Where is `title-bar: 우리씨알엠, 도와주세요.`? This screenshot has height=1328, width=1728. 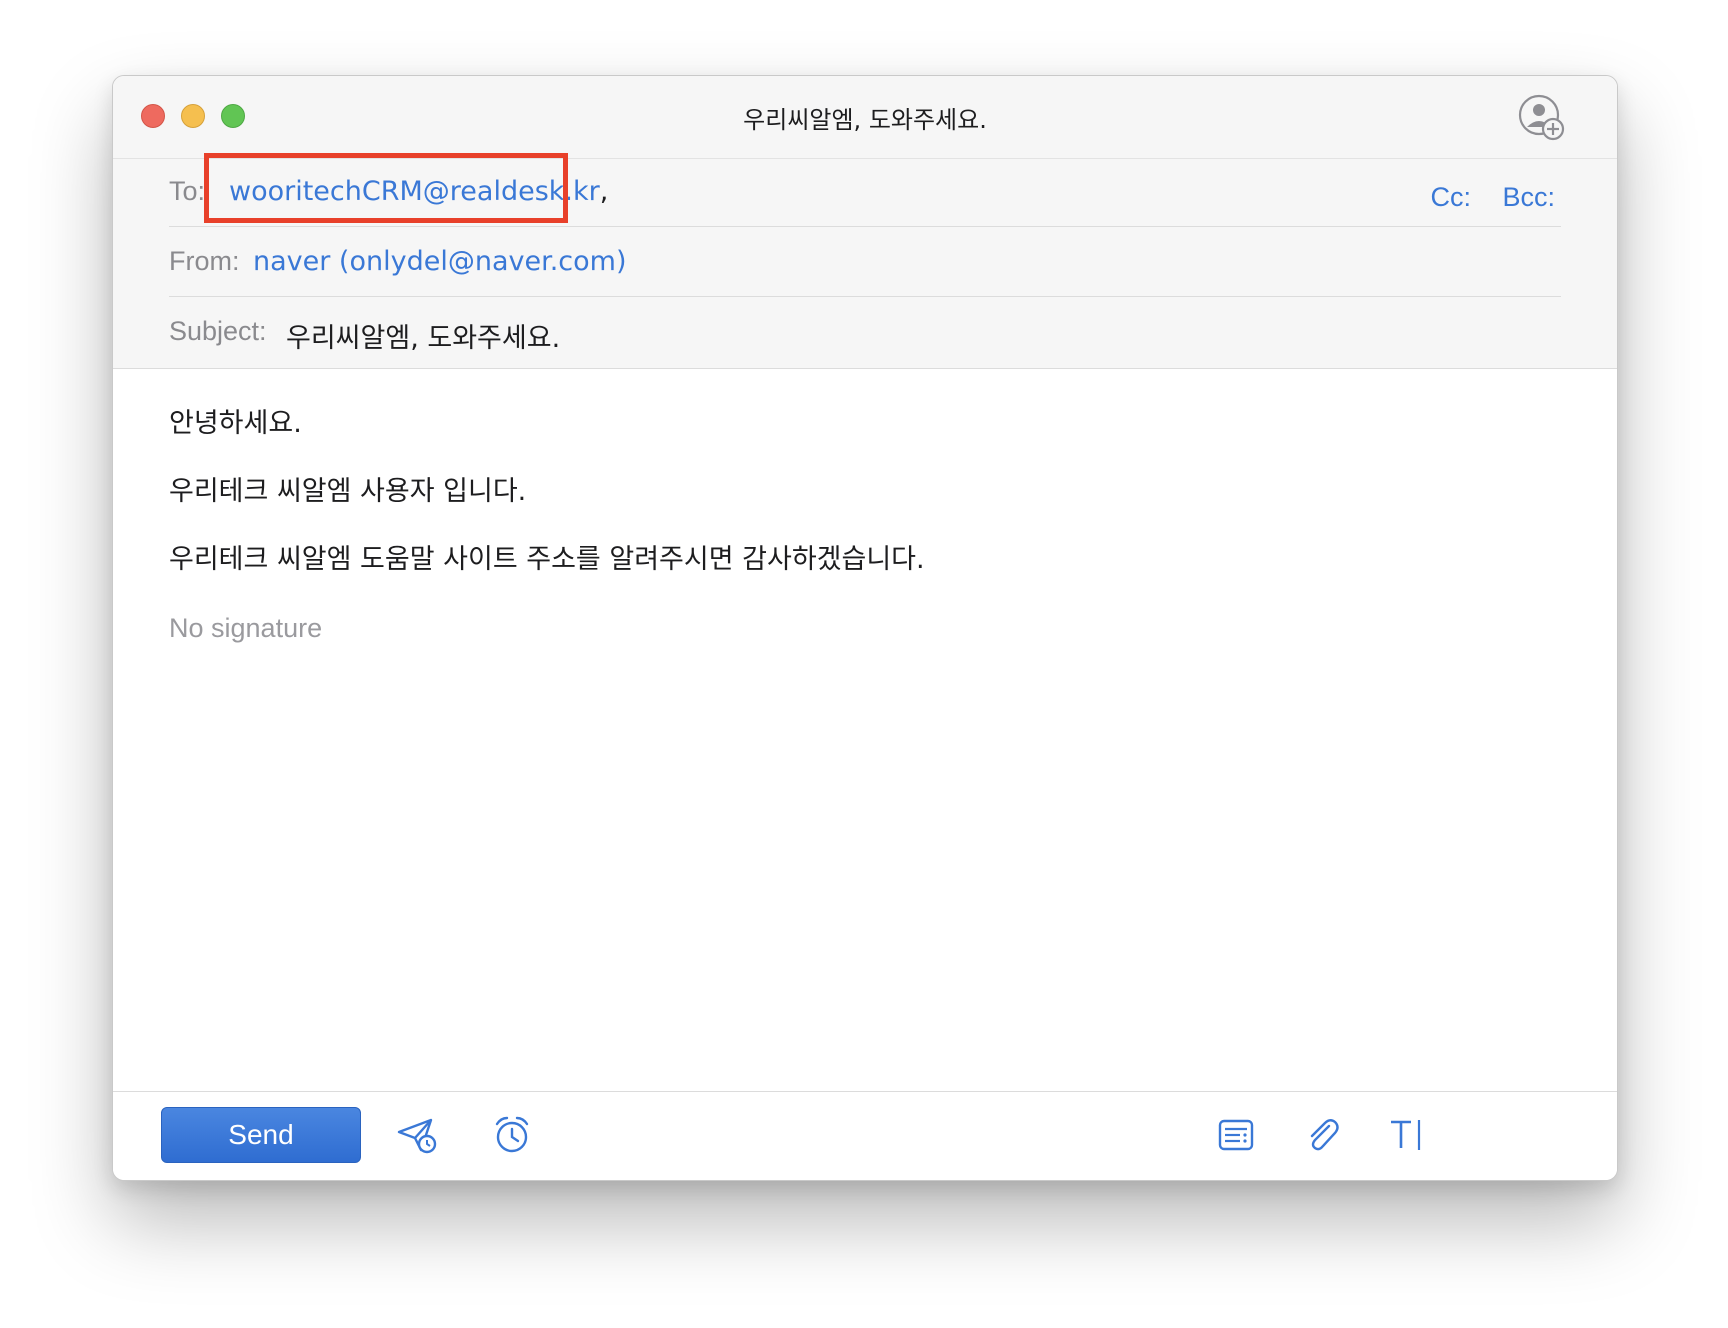 title-bar: 우리씨알엠, 도와주세요. is located at coordinates (865, 117).